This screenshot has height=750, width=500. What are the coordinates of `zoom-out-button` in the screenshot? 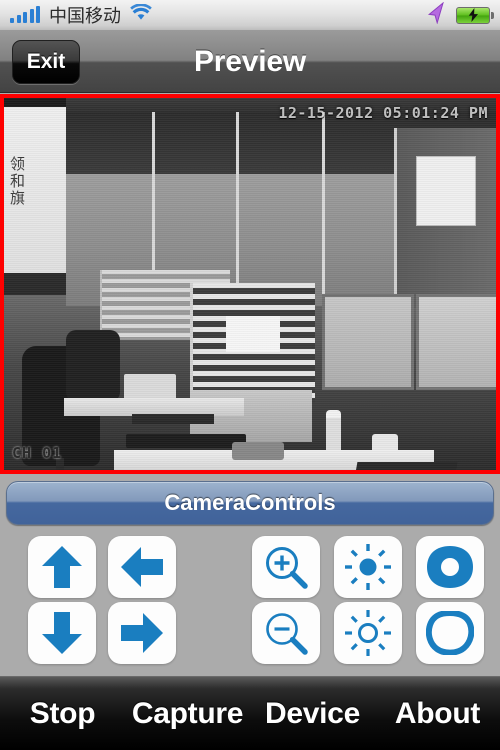 It's located at (286, 633).